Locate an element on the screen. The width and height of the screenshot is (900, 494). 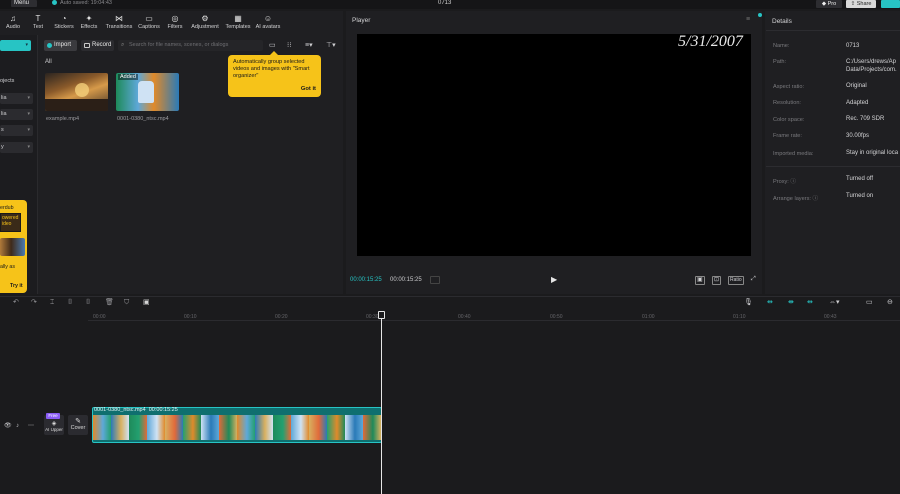
linkage-icon: ⇹ is located at coordinates (810, 302).